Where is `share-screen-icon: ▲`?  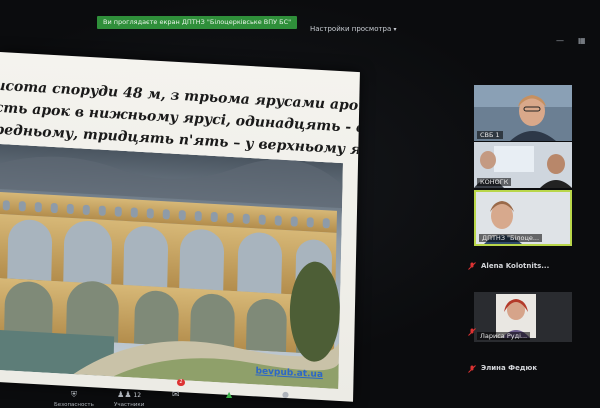
share-screen-icon: ▲ is located at coordinates (229, 394).